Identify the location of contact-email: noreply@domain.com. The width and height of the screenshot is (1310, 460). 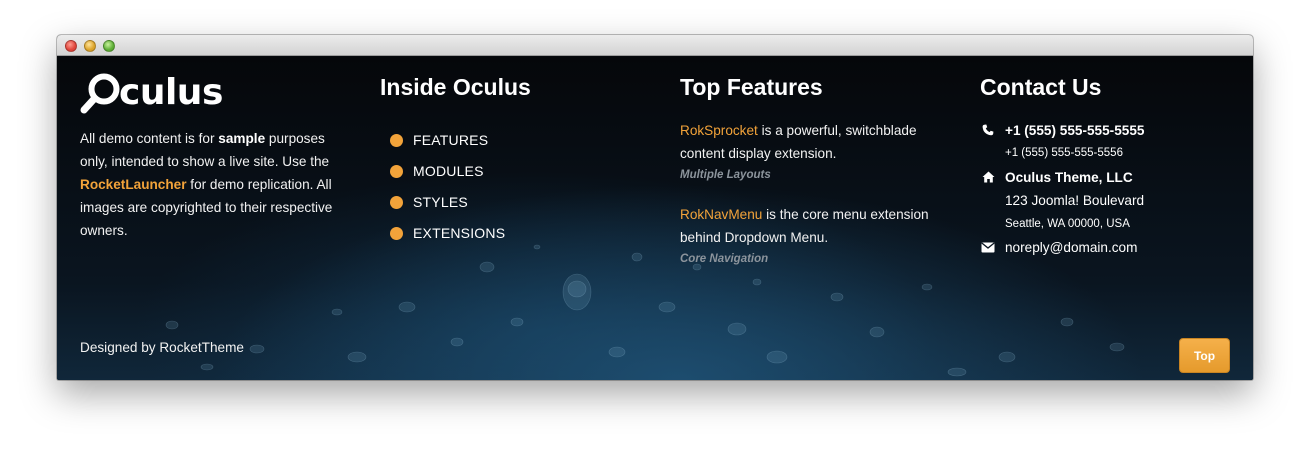
(1058, 247).